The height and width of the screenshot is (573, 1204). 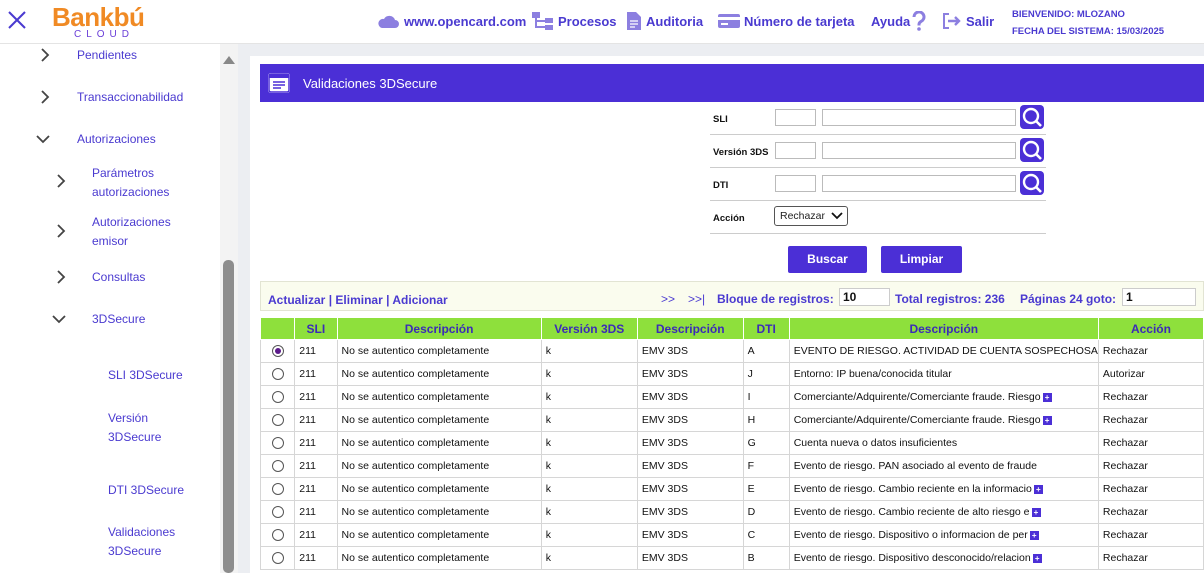 I want to click on col-header-version-descripcion: Descripción, so click(x=690, y=328).